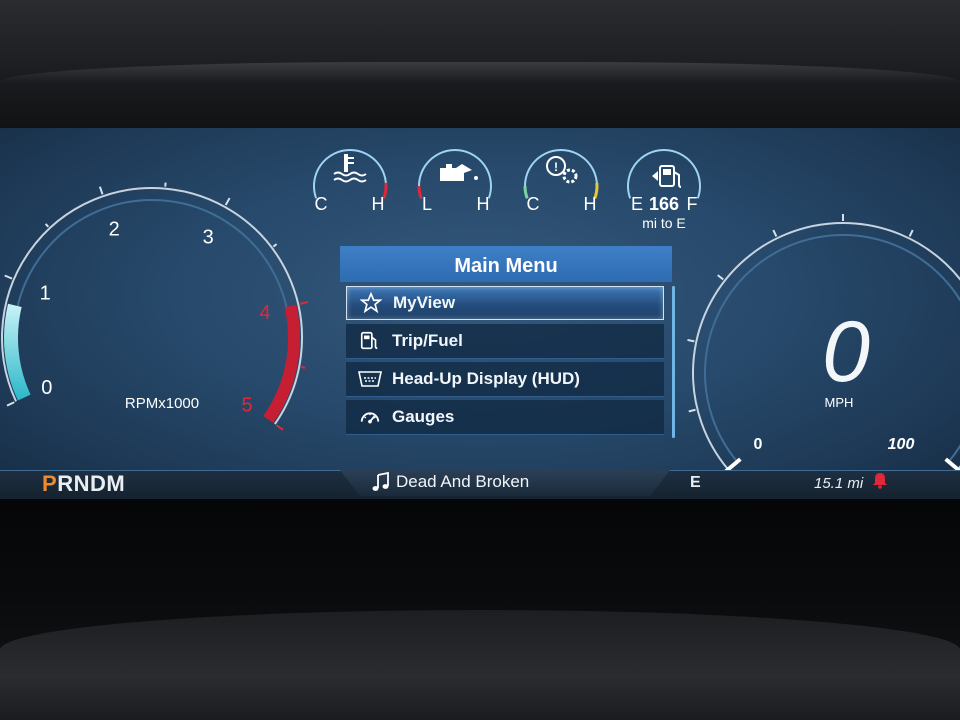 The height and width of the screenshot is (720, 960). What do you see at coordinates (378, 204) in the screenshot?
I see `coolant-high-label: H` at bounding box center [378, 204].